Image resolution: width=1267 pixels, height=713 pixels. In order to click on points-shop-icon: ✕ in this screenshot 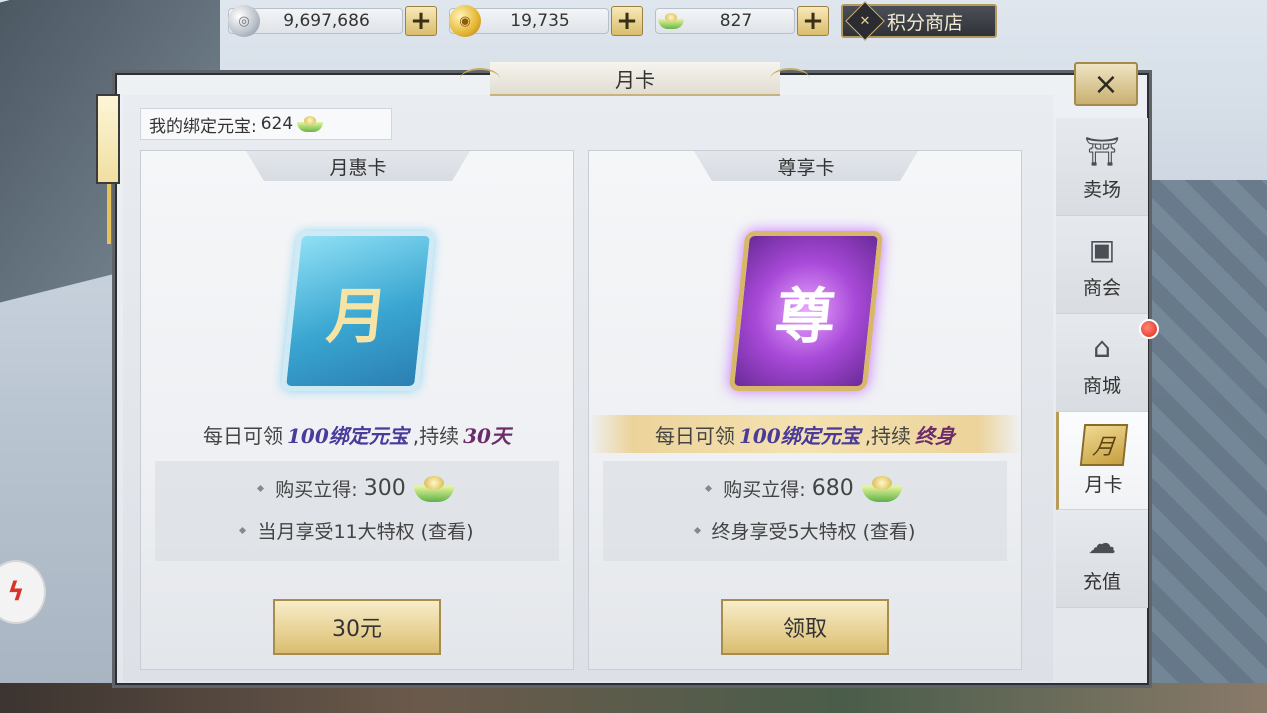, I will do `click(865, 21)`.